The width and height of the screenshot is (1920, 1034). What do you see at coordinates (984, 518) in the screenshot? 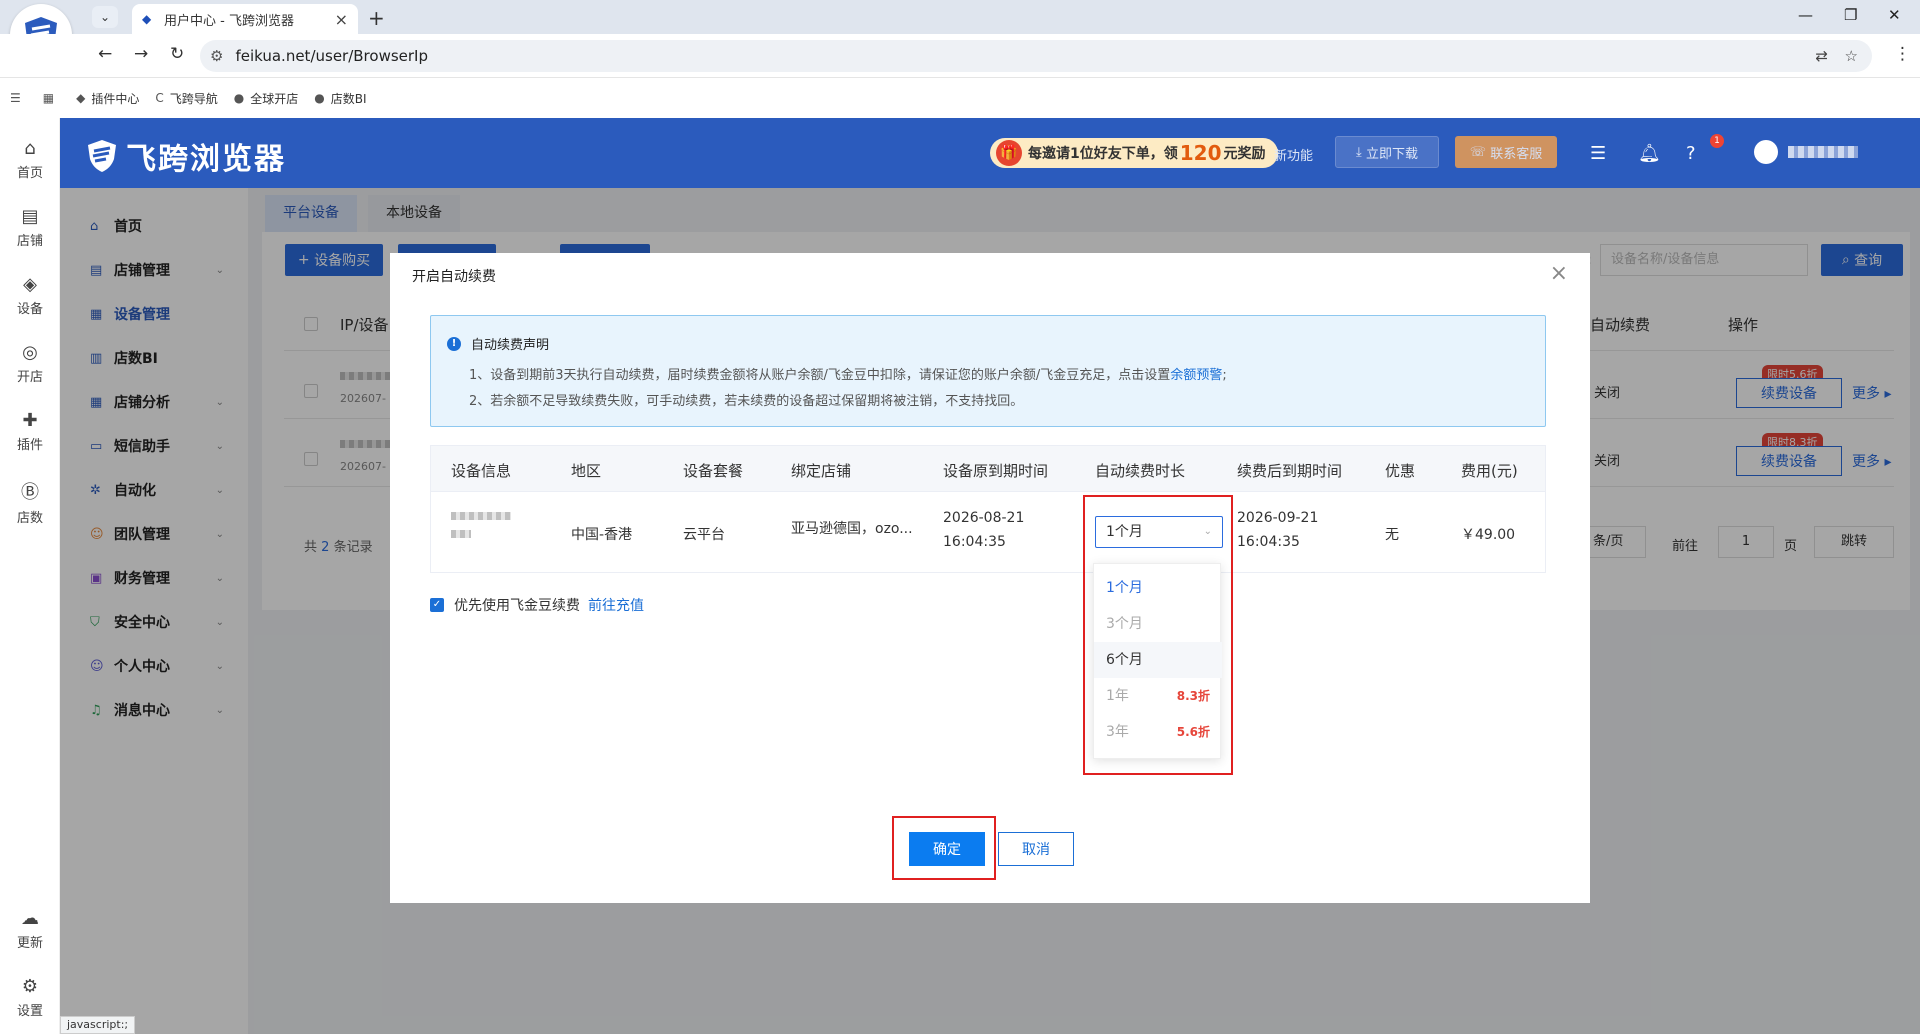
I see `cell-orig-date: 2026-08-21` at bounding box center [984, 518].